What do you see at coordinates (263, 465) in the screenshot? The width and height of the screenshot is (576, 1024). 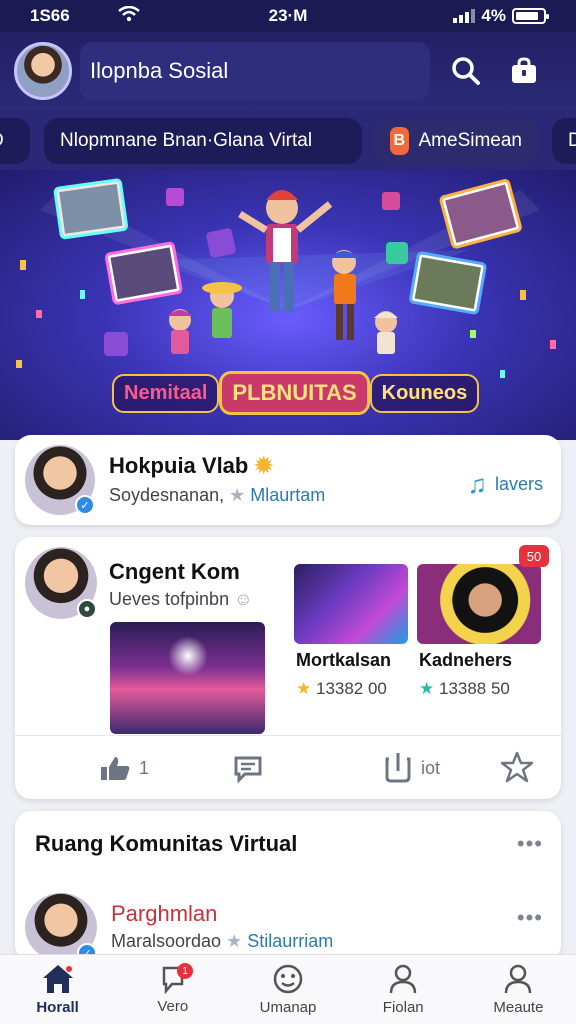 I see `sun-icon: ✹` at bounding box center [263, 465].